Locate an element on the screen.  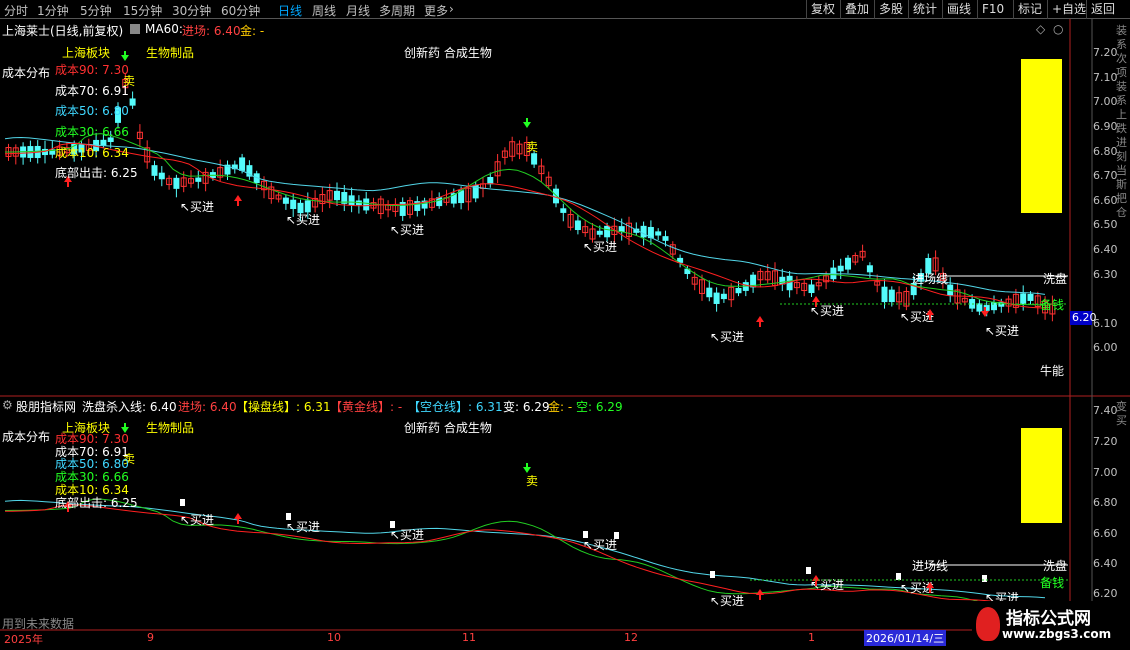
add-watchlist-button: +自选 is located at coordinates (1068, 9).